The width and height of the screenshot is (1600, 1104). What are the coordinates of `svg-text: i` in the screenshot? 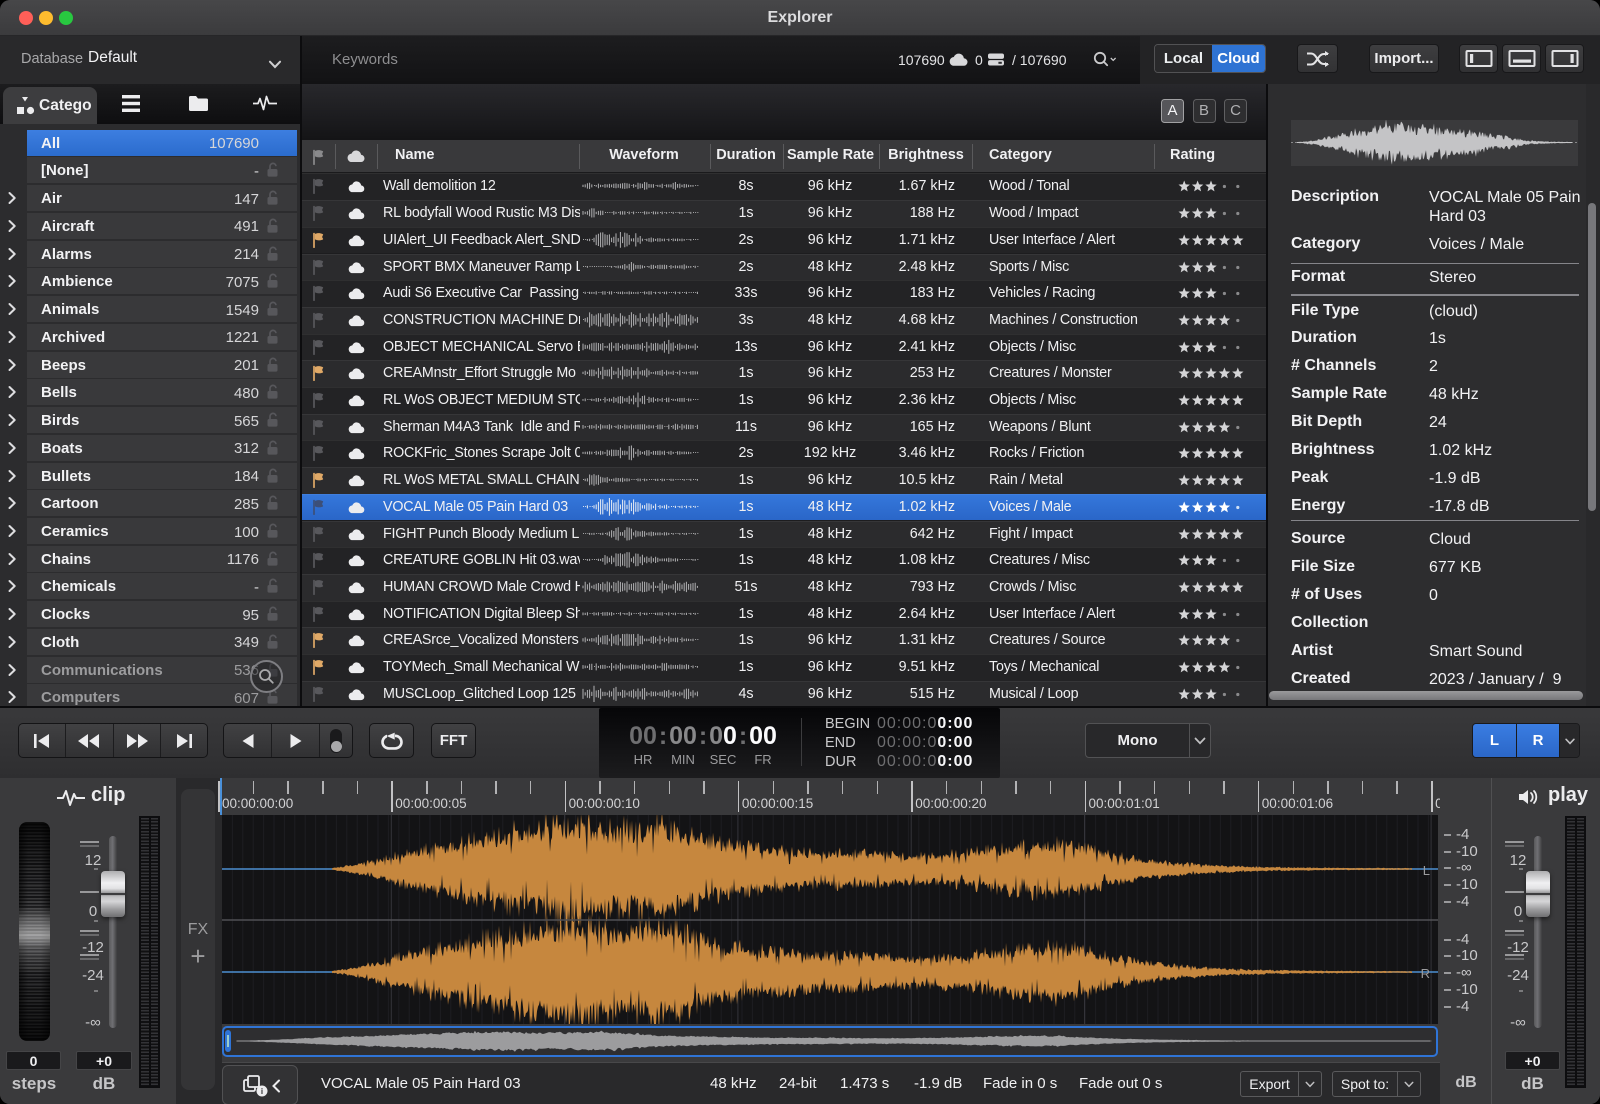 It's located at (262, 1091).